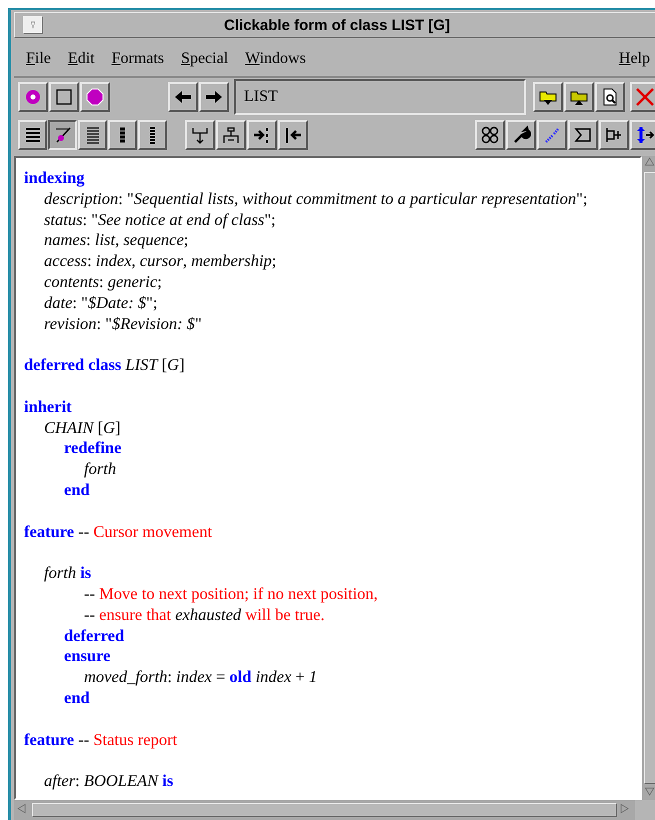 This screenshot has width=655, height=820. I want to click on ring-dot-icon, so click(33, 97).